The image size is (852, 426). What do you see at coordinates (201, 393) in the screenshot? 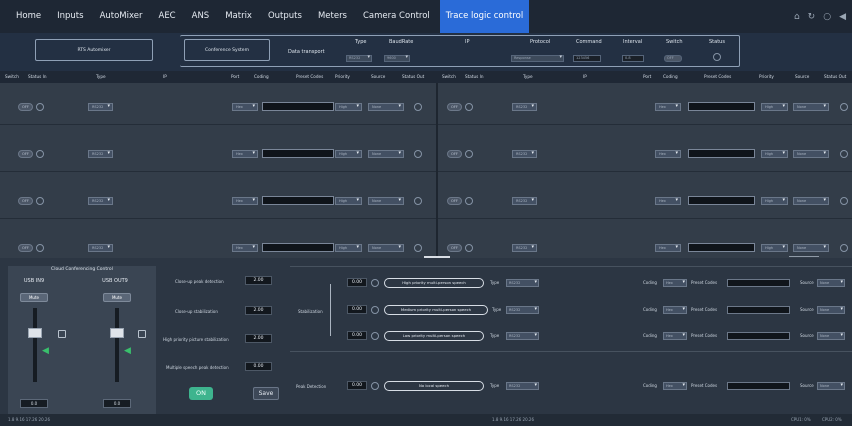
I see `on-button: ON` at bounding box center [201, 393].